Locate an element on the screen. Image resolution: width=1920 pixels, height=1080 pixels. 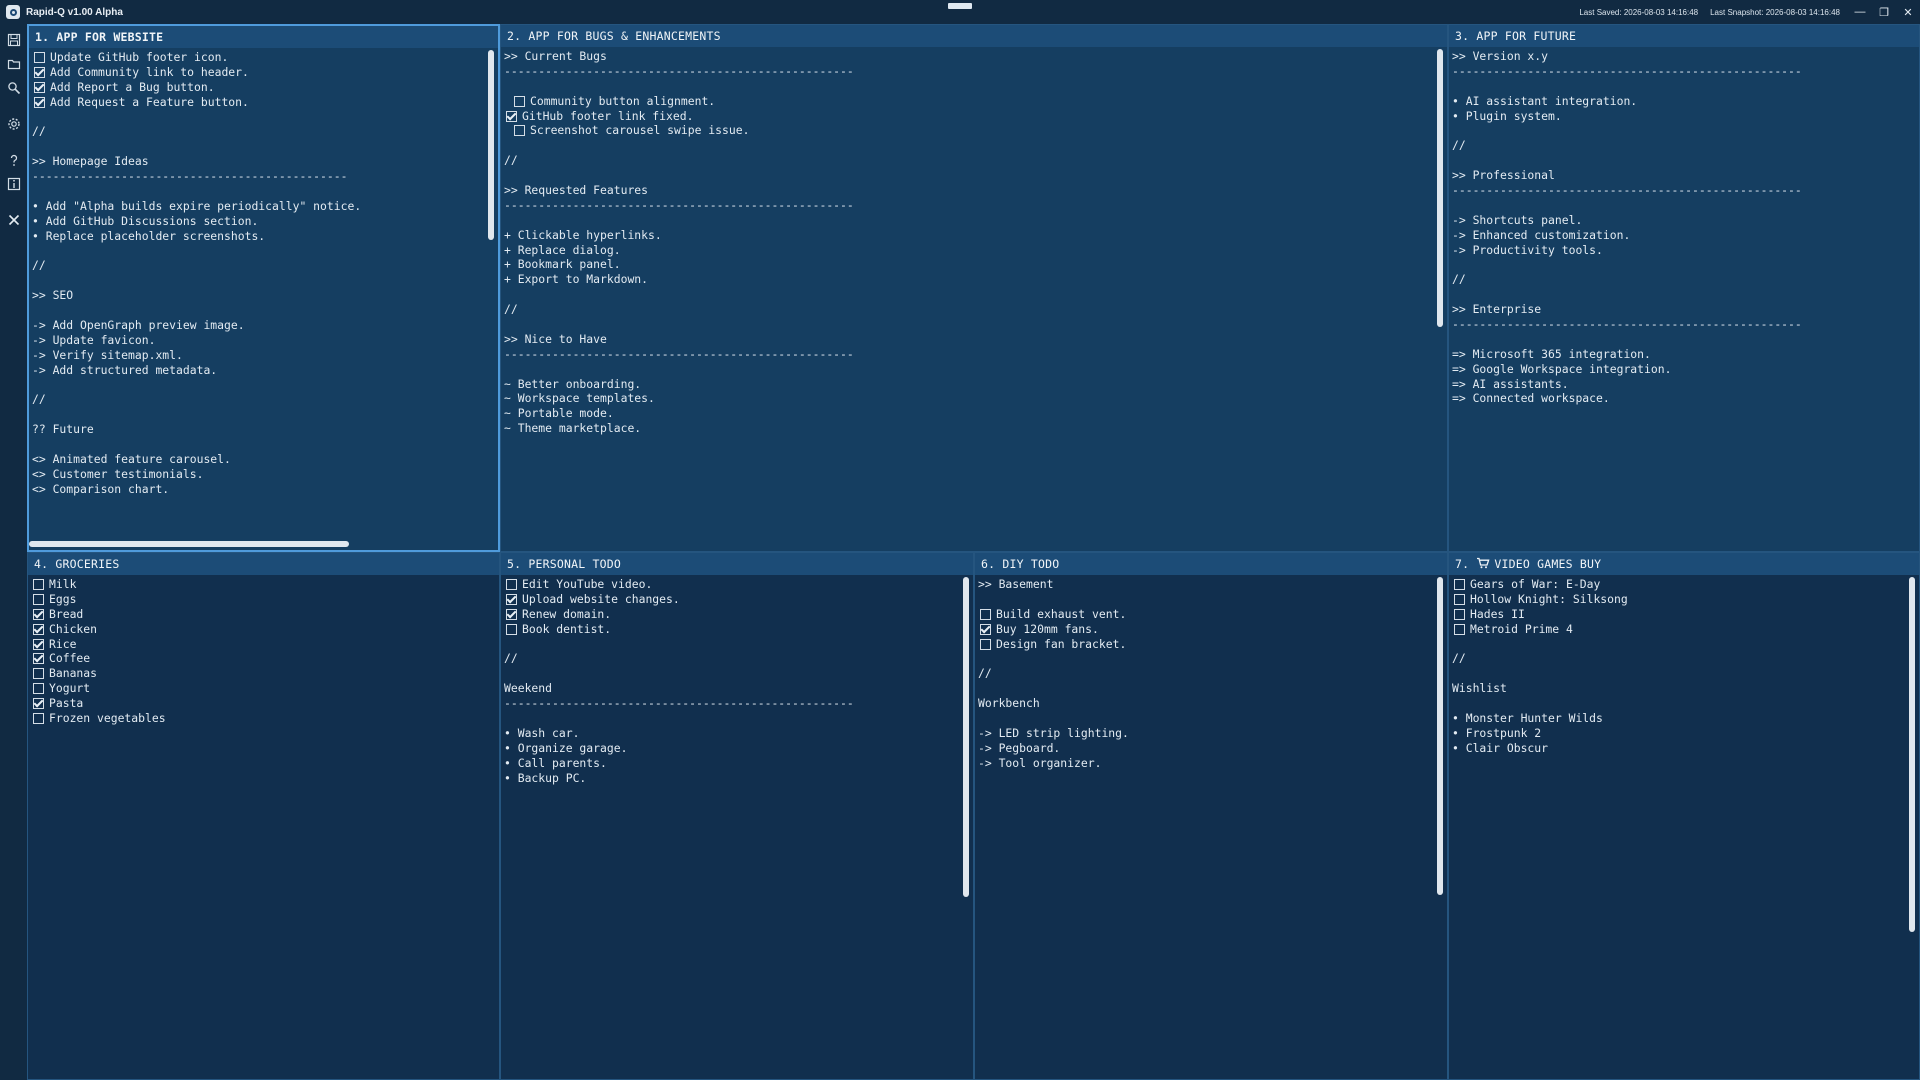
line-text: -> Enhanced customization. is located at coordinates (1541, 234).